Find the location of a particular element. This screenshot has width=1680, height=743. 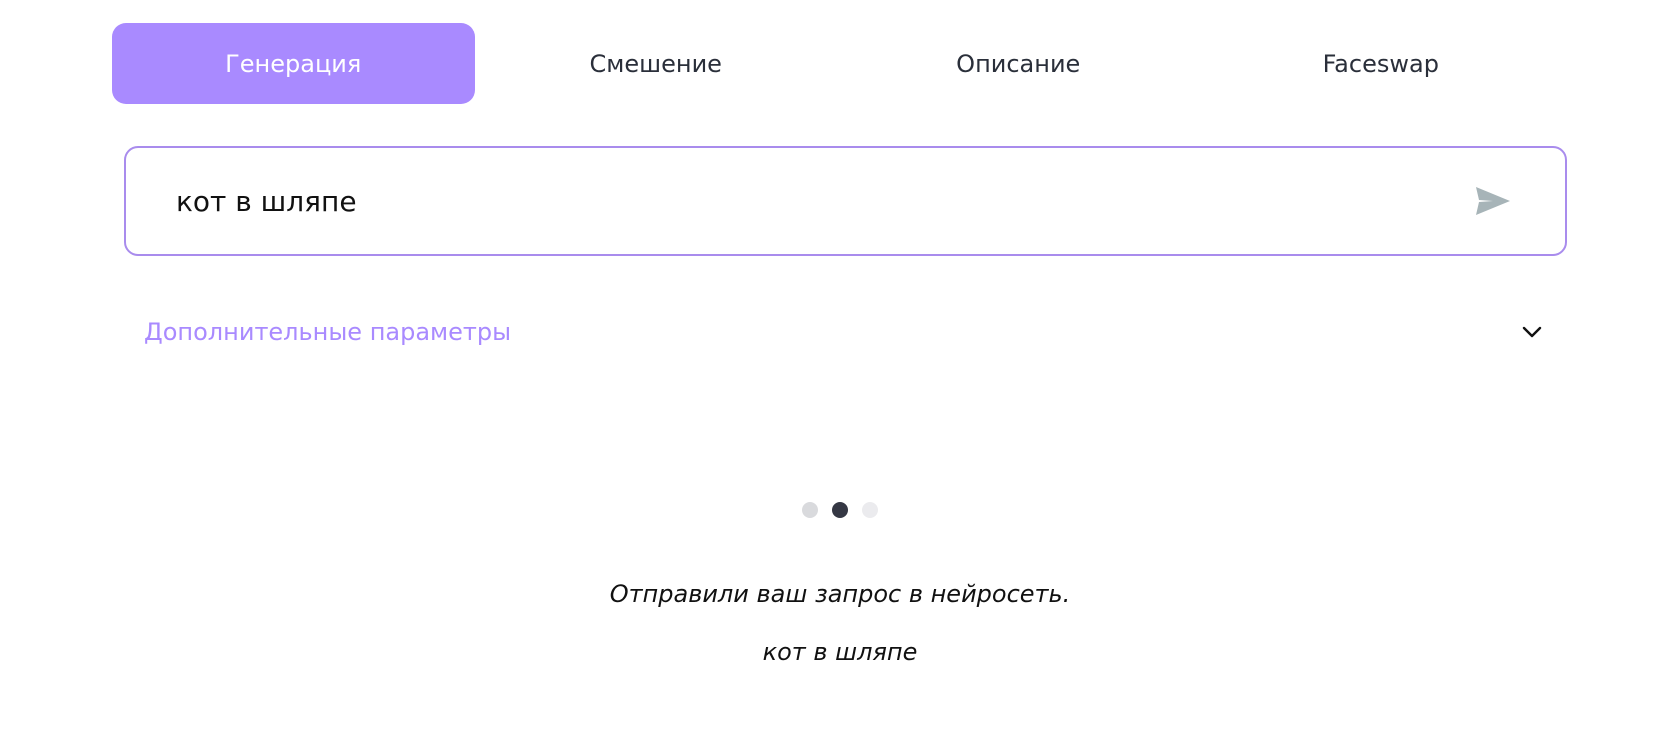

status-prompt-echo: кот в шляпе is located at coordinates (840, 652).